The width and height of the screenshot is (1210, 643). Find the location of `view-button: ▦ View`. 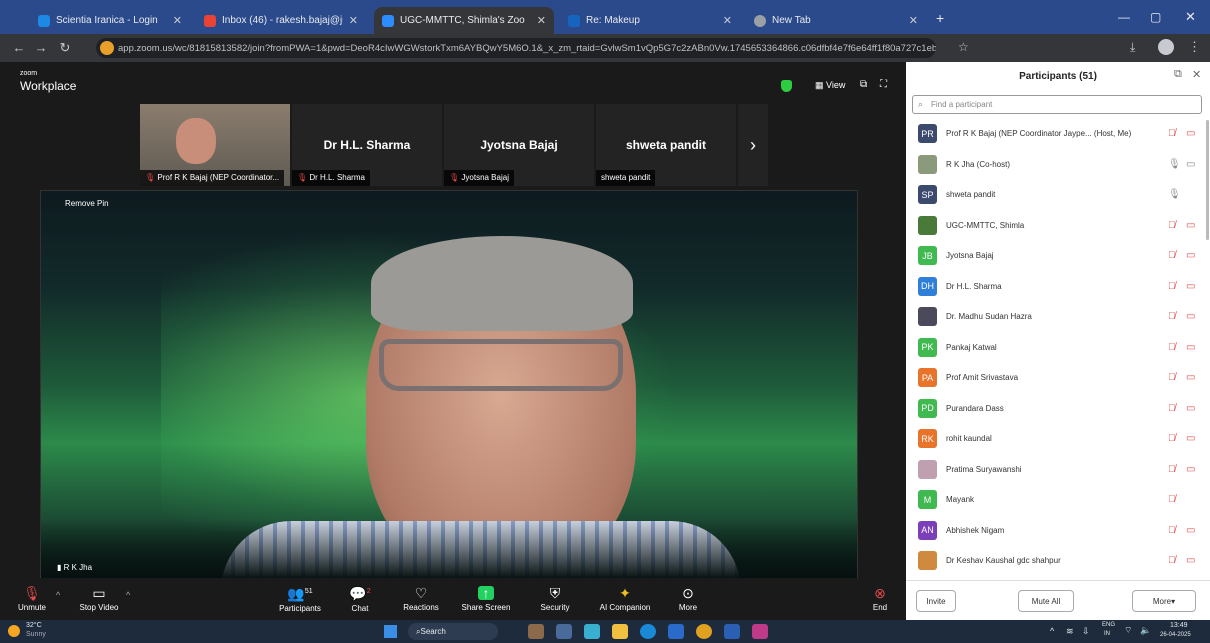

view-button: ▦ View is located at coordinates (830, 85).